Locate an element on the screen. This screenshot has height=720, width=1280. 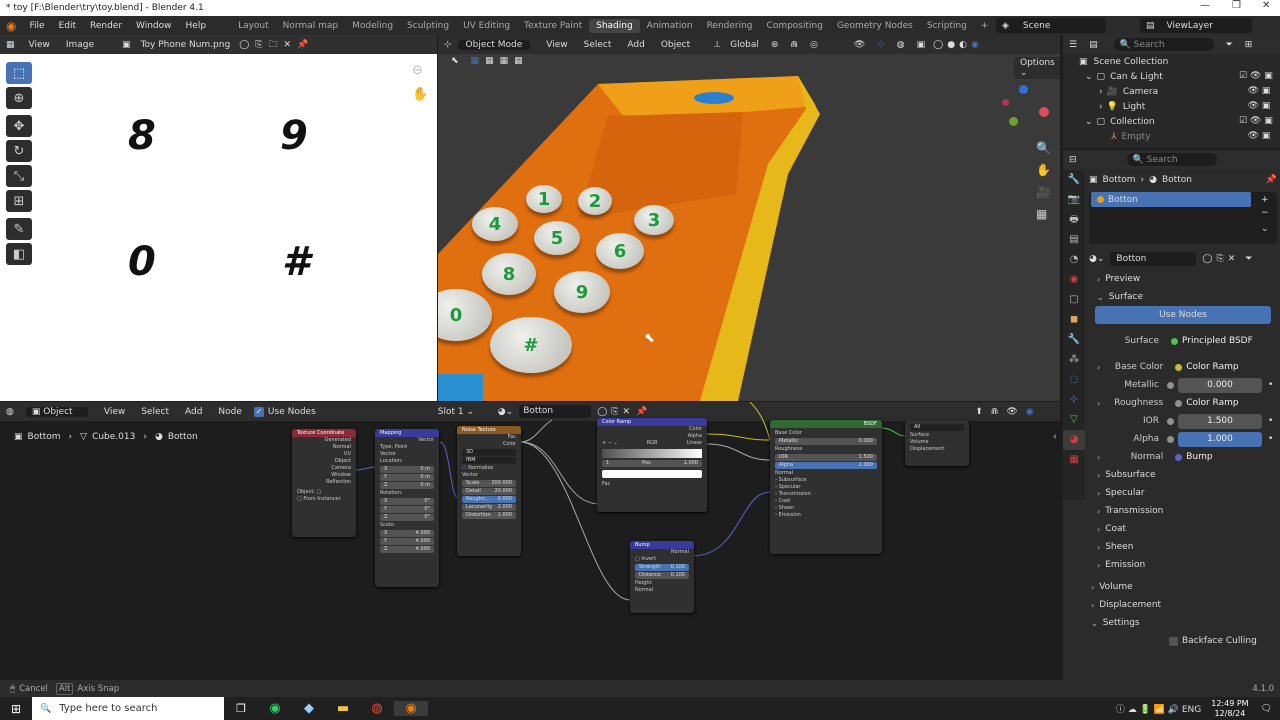
subpanel-sheen: › Sheen is located at coordinates (1183, 547).